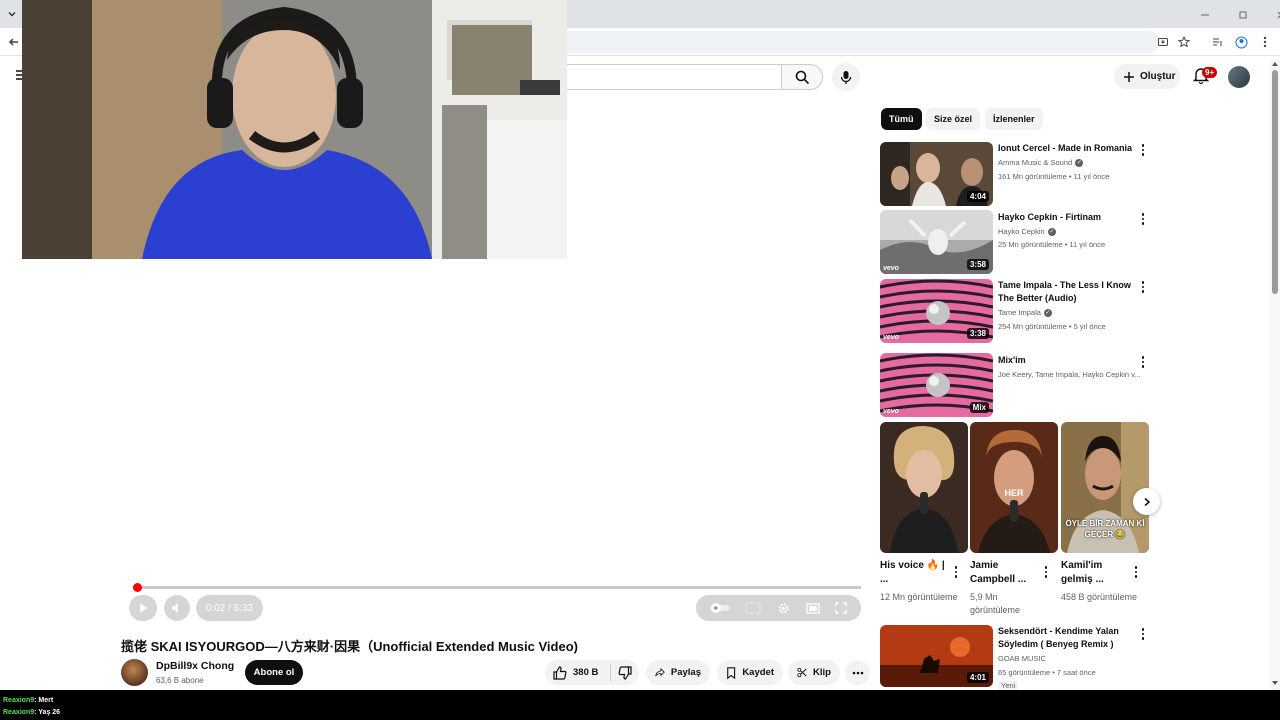 The height and width of the screenshot is (720, 1280). Describe the element at coordinates (134, 672) in the screenshot. I see `channel-avatar` at that location.